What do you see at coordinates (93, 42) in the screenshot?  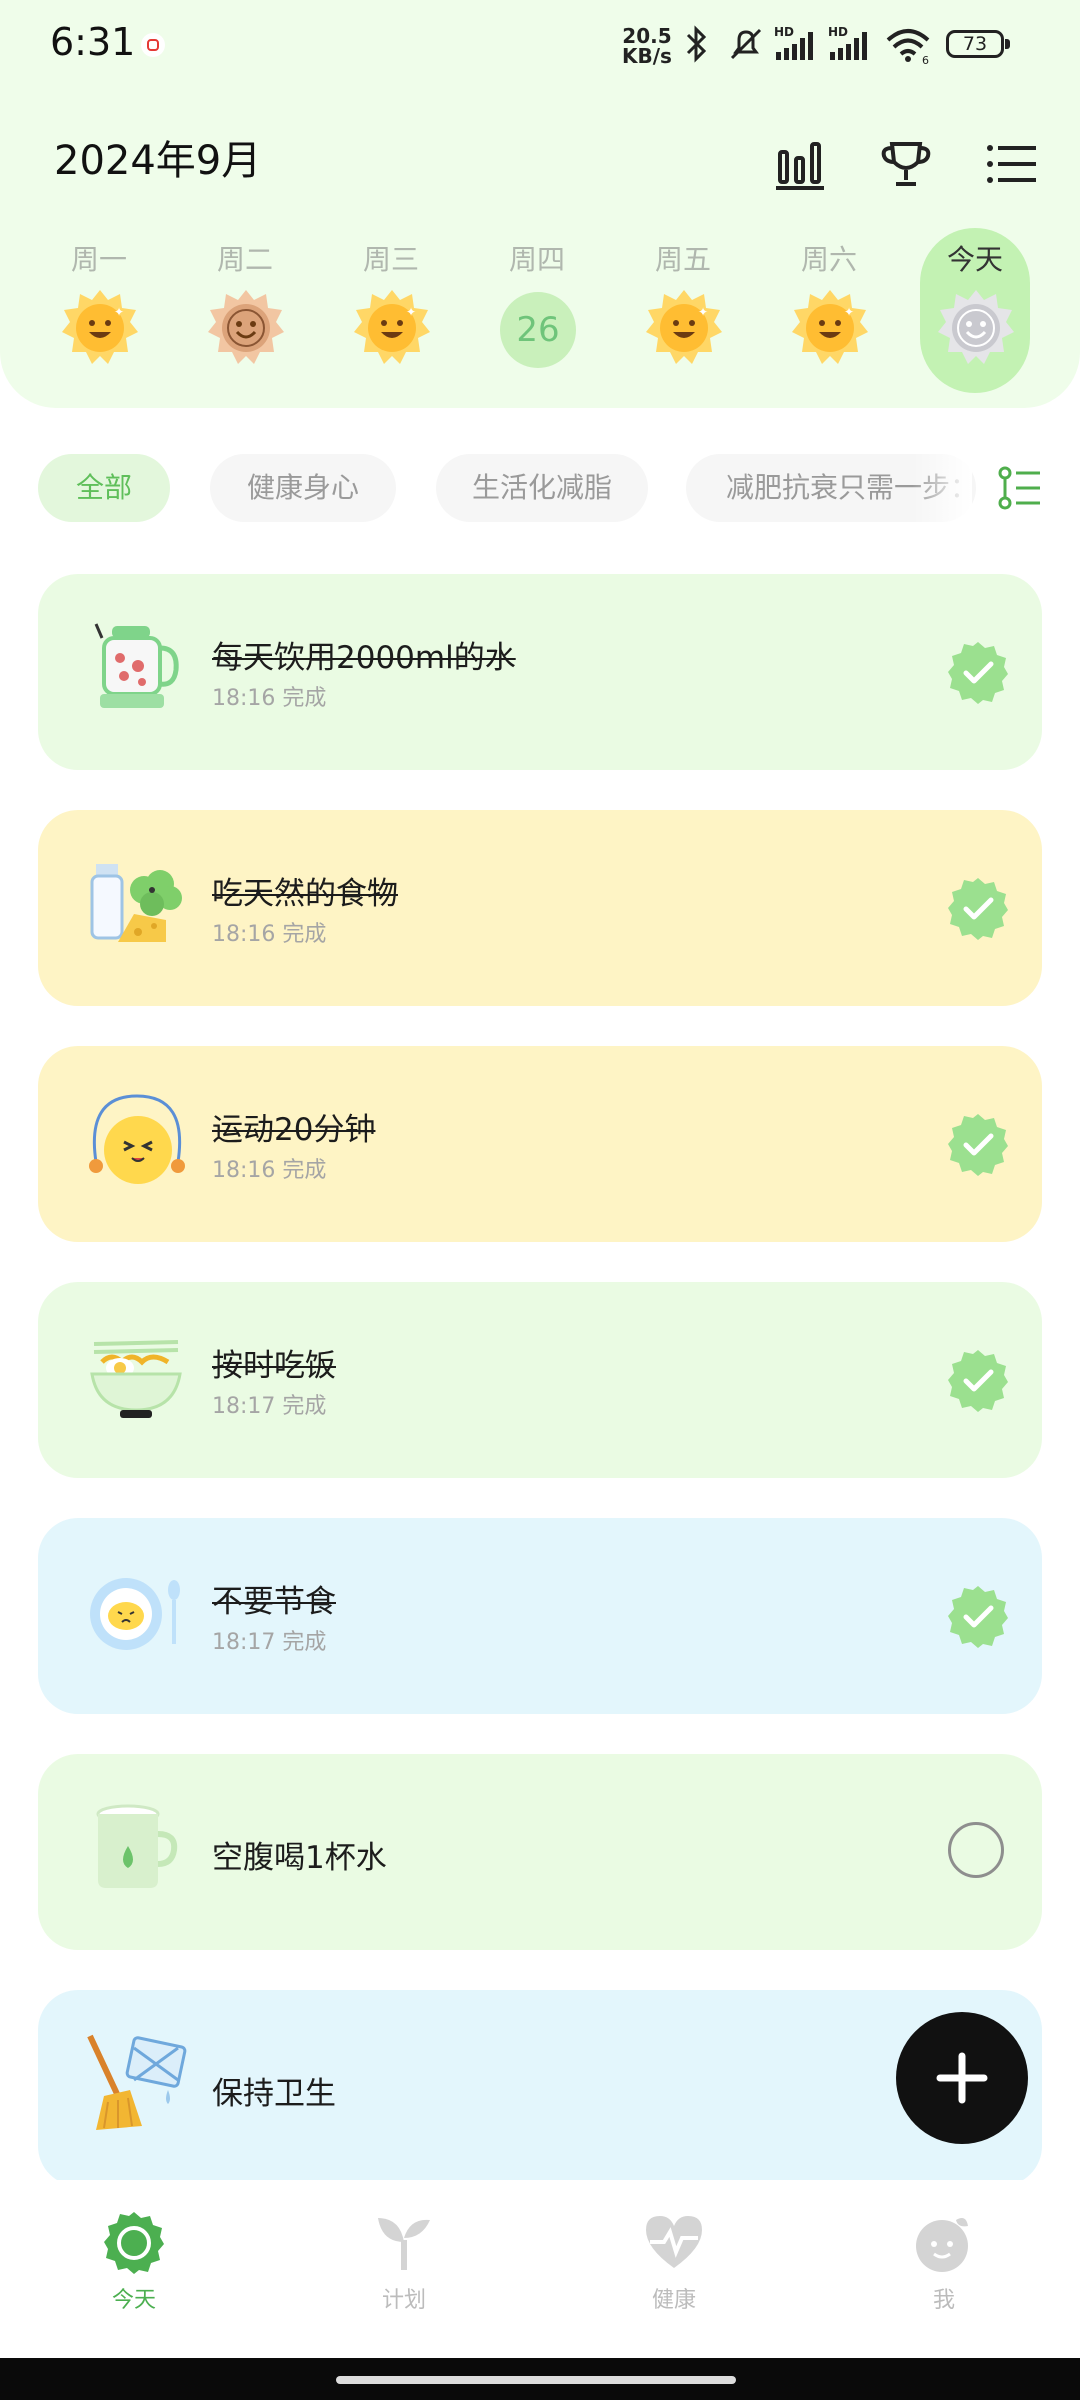 I see `status-time: 6:31` at bounding box center [93, 42].